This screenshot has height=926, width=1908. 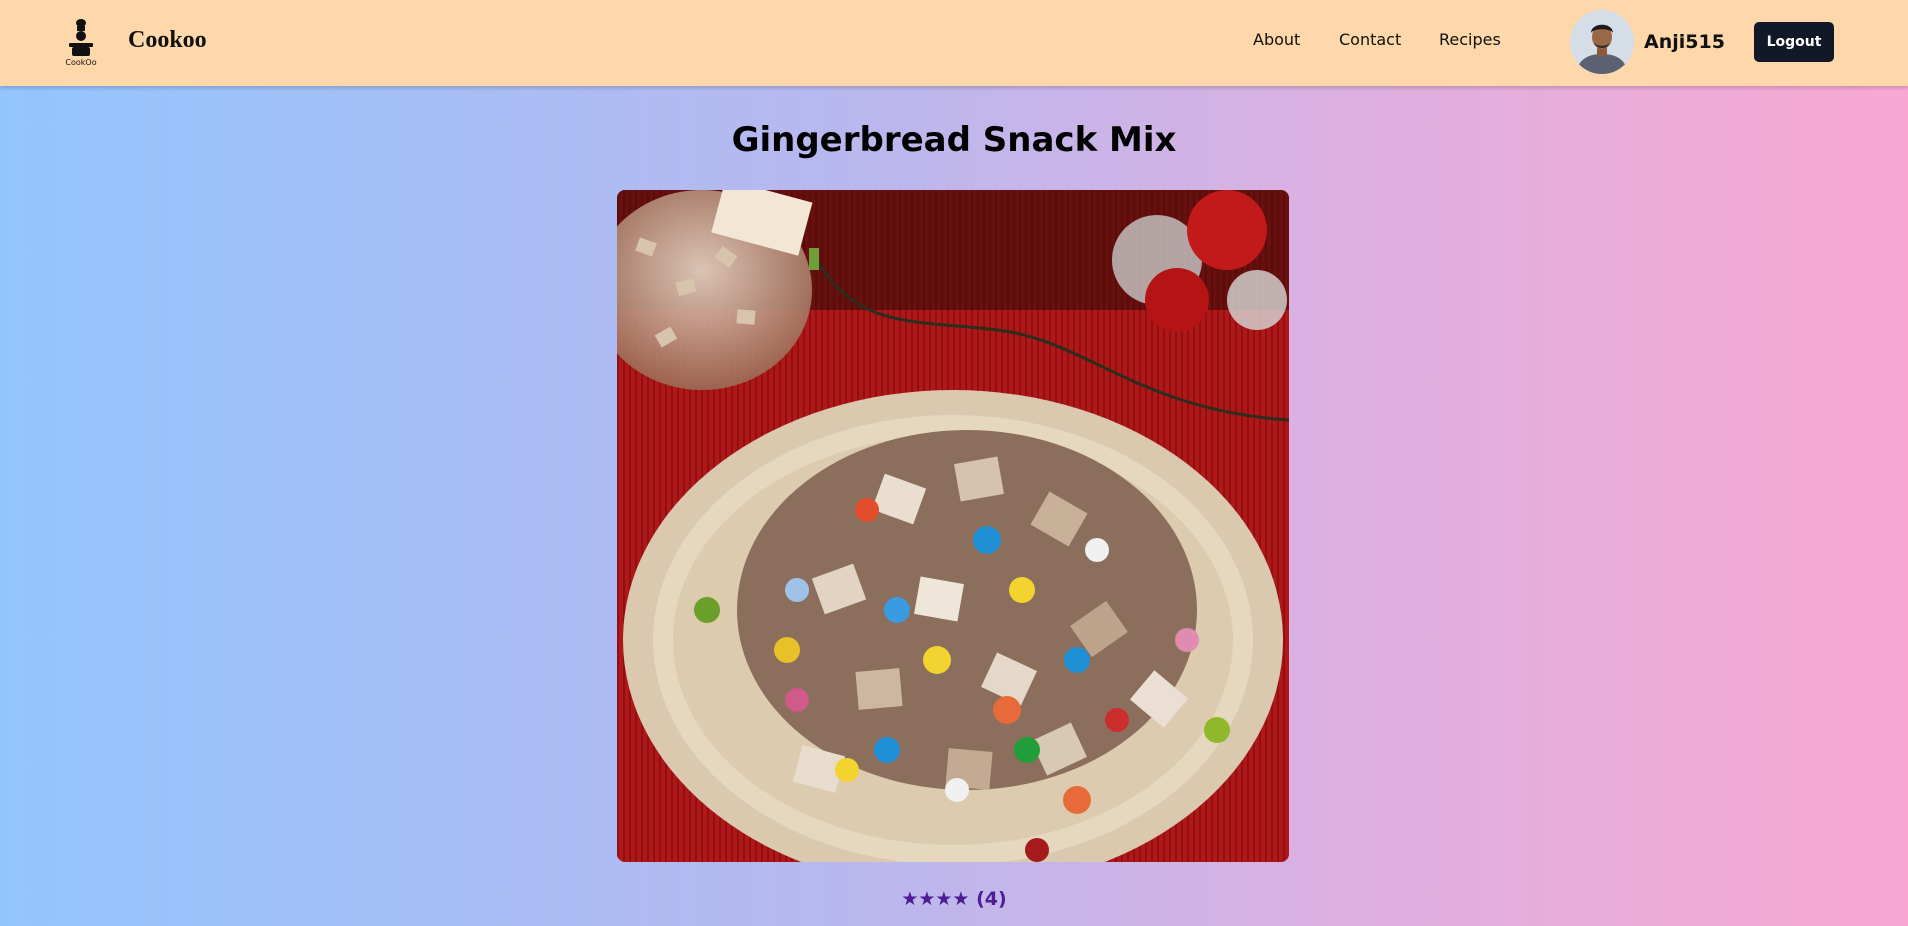 What do you see at coordinates (1370, 39) in the screenshot?
I see `nav-link-contact: Contact` at bounding box center [1370, 39].